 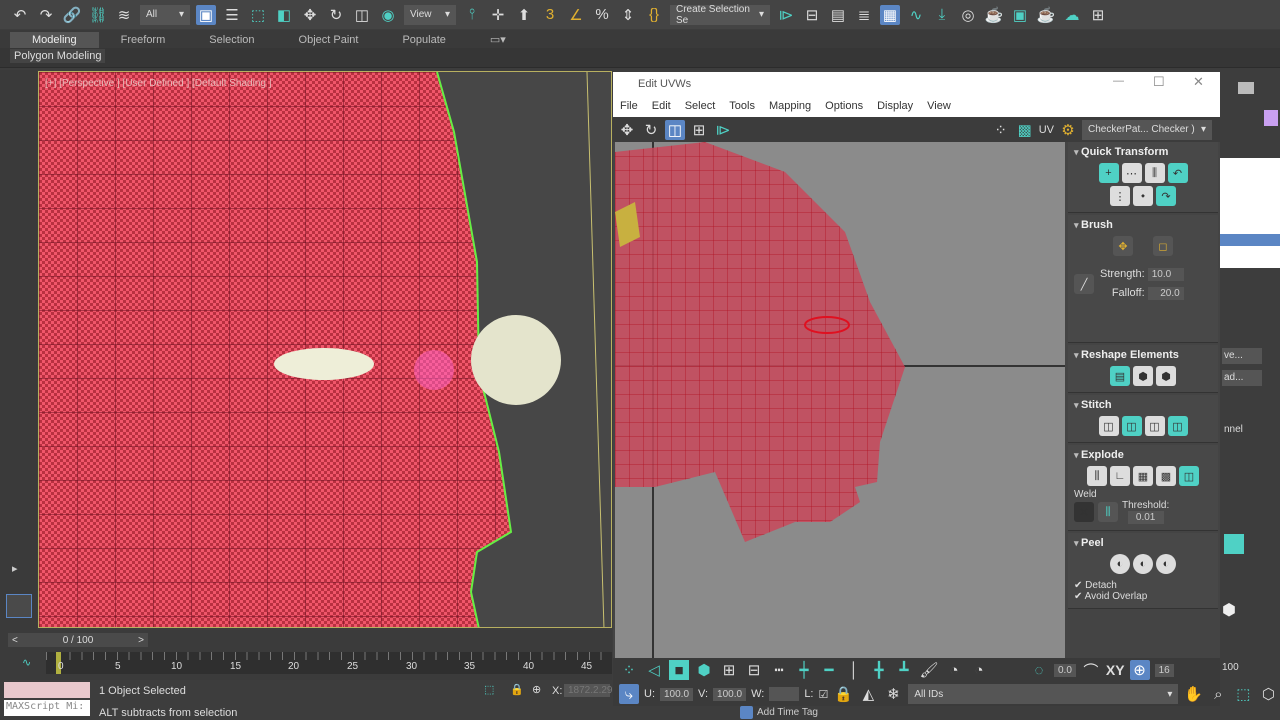 What do you see at coordinates (15, 568) in the screenshot?
I see `expand-arrow-icon: ▸` at bounding box center [15, 568].